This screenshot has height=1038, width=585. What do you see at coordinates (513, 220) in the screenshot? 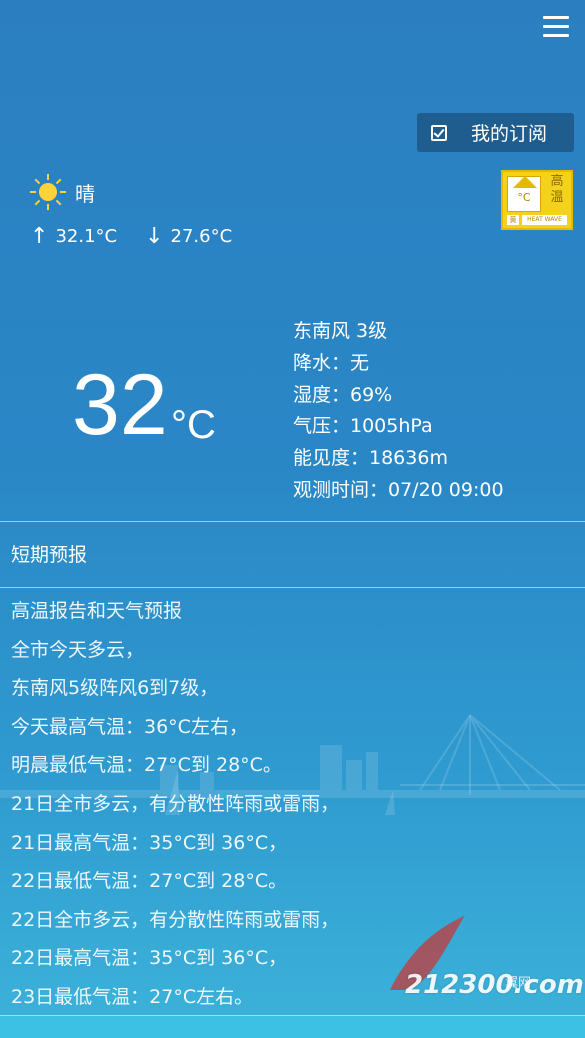
I see `heat-warning-level: 黄` at bounding box center [513, 220].